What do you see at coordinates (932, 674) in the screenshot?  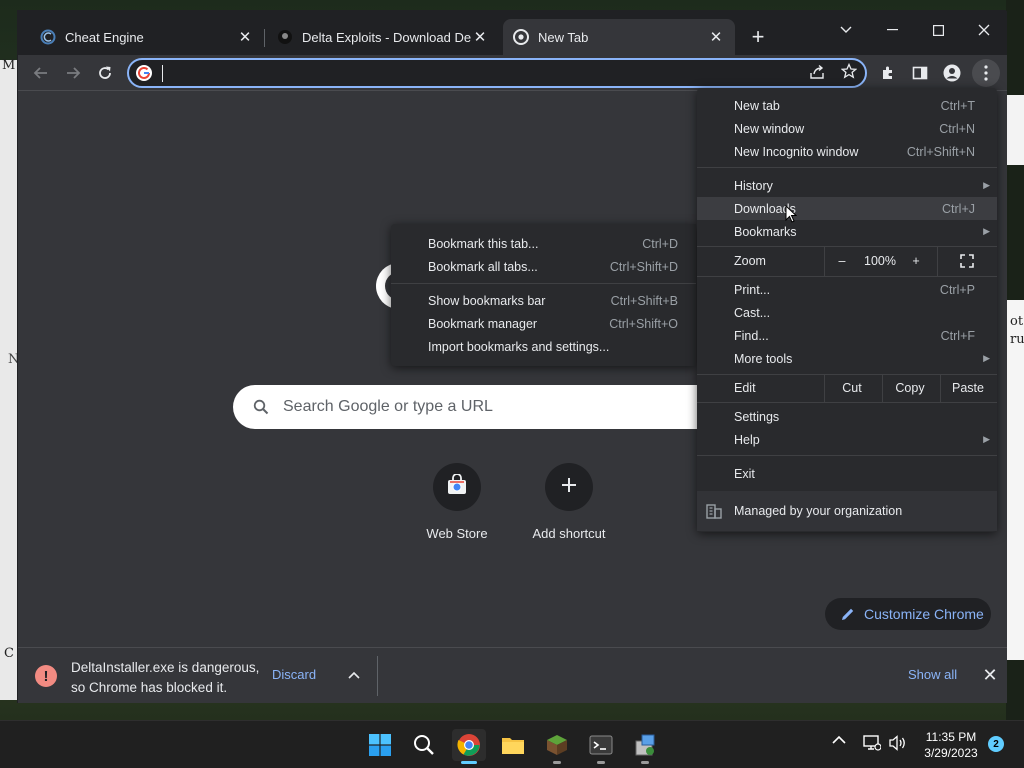 I see `show-all-button: Show all` at bounding box center [932, 674].